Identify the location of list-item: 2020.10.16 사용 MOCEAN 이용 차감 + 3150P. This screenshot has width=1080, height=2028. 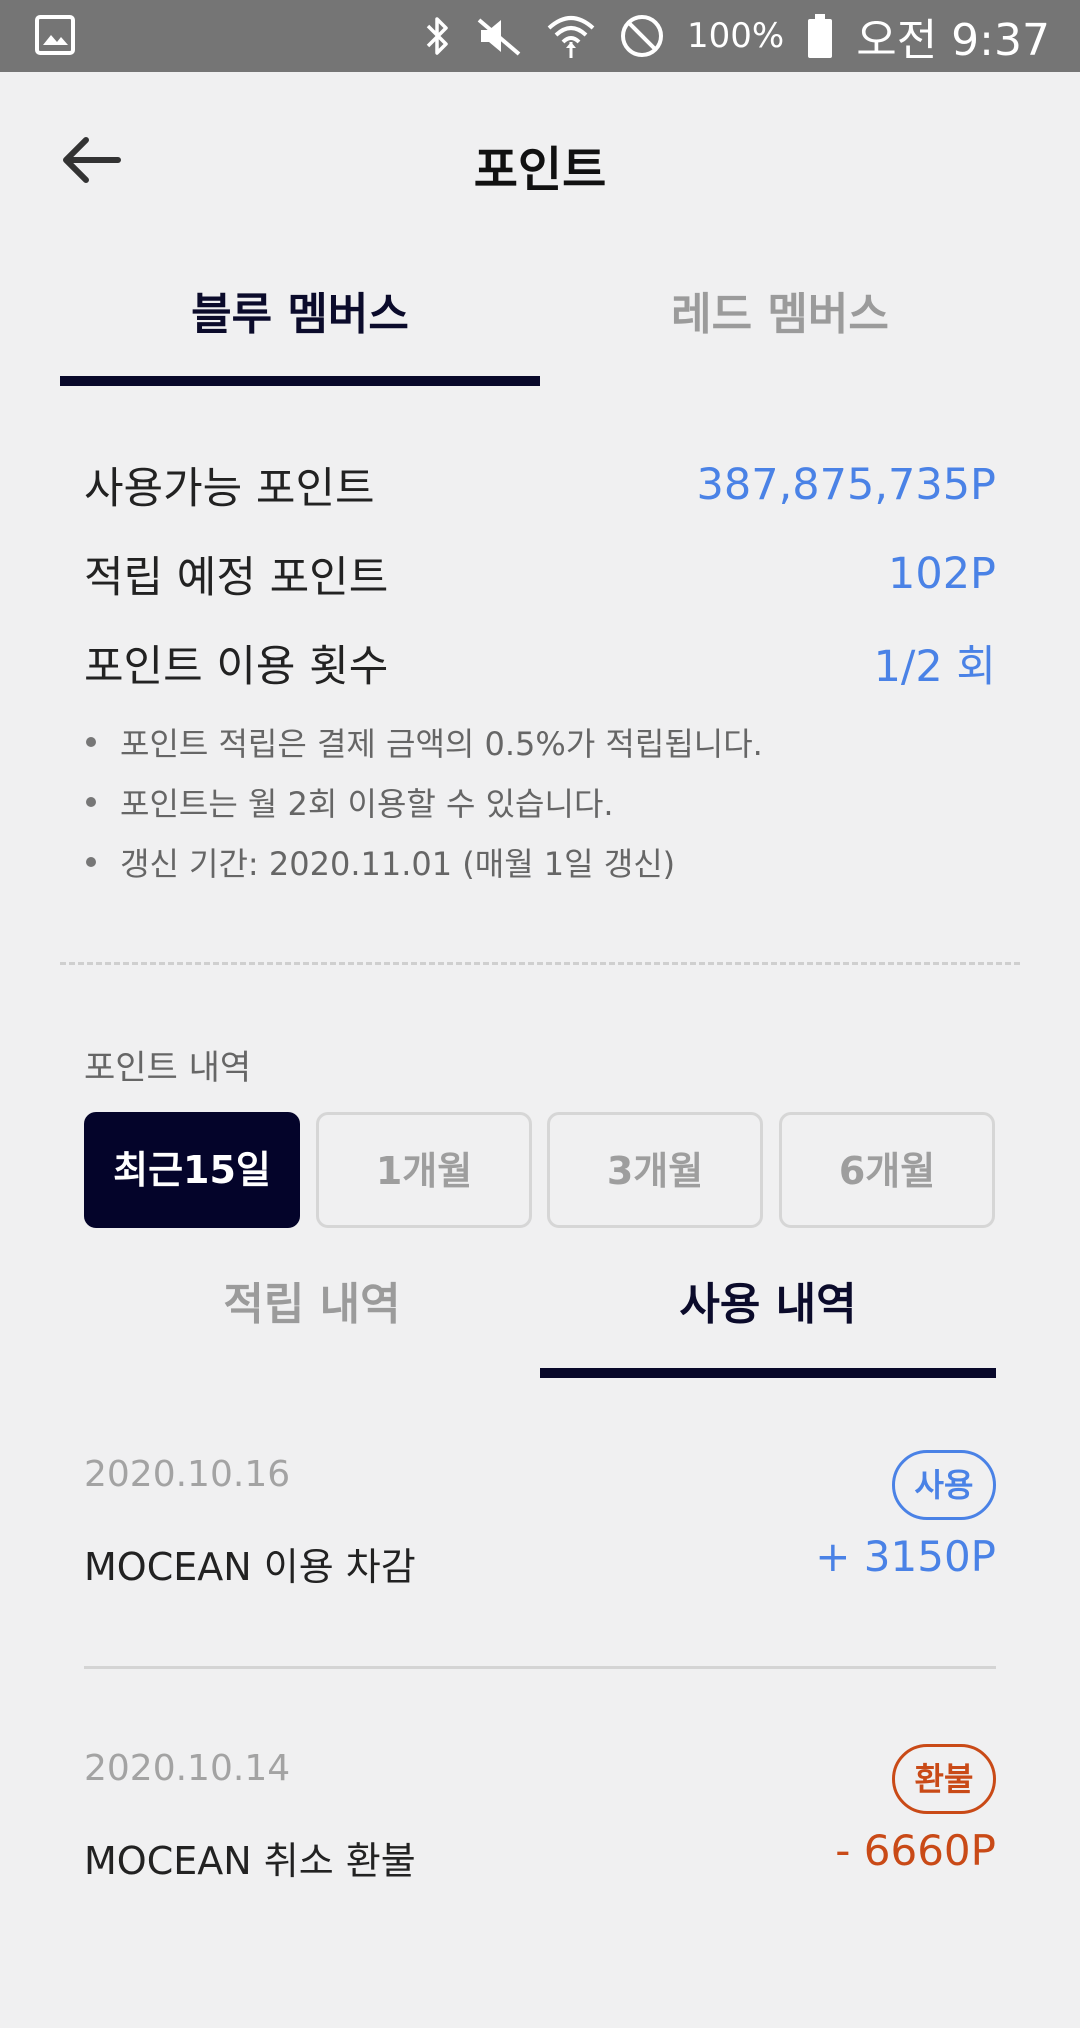
(540, 1587).